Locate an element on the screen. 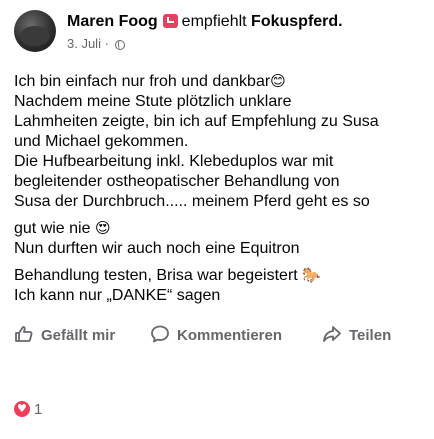 The image size is (434, 439). heart-eyes-emoji-icon: 😍 is located at coordinates (102, 228).